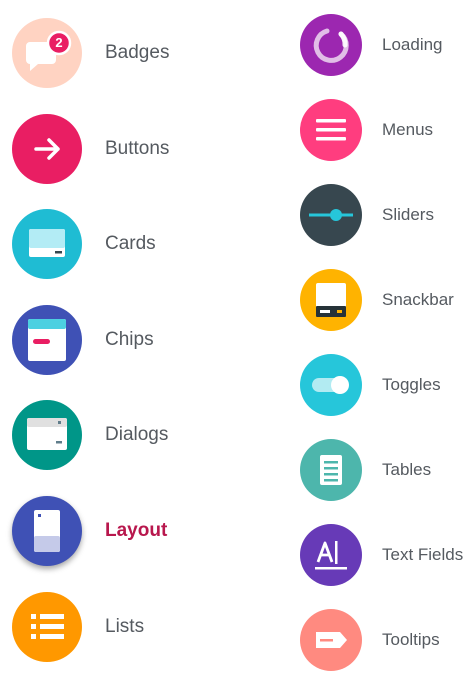  I want to click on nav-item-label: Lists, so click(125, 626).